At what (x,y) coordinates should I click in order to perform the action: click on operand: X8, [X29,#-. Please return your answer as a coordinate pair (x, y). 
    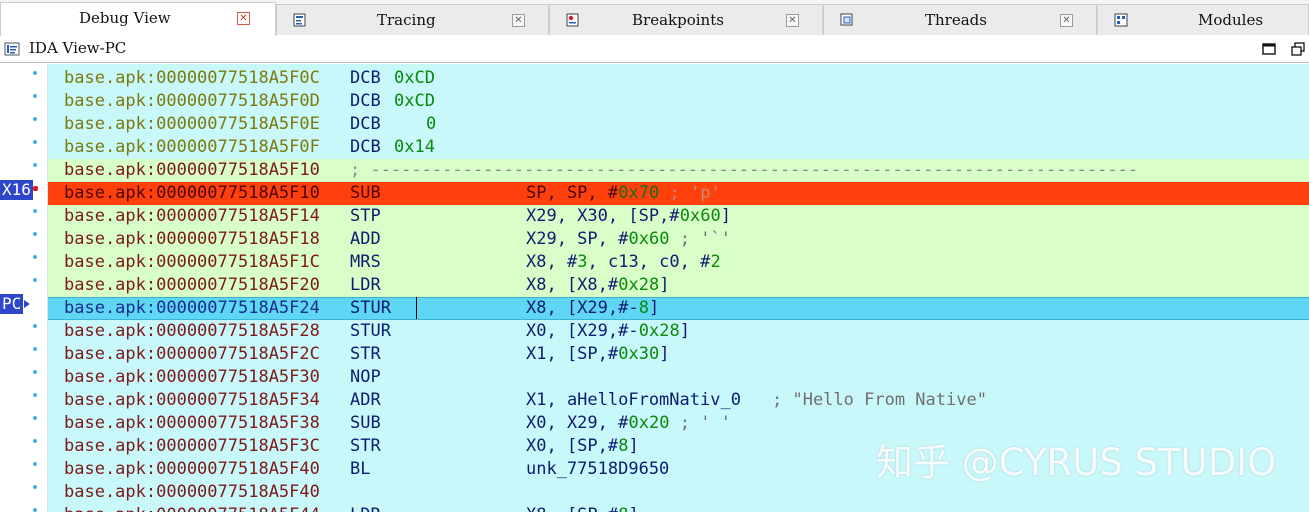
    Looking at the image, I should click on (582, 308).